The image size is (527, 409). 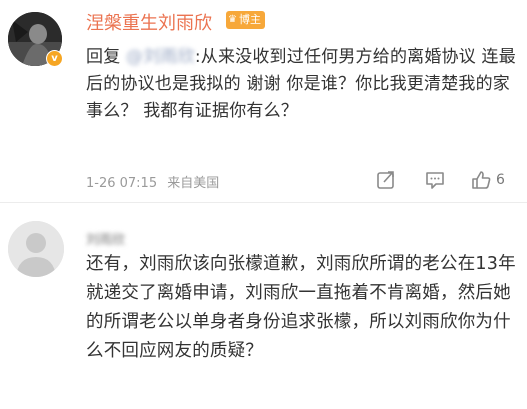 I want to click on comment-username: 涅槃重生刘雨欣, so click(x=149, y=22).